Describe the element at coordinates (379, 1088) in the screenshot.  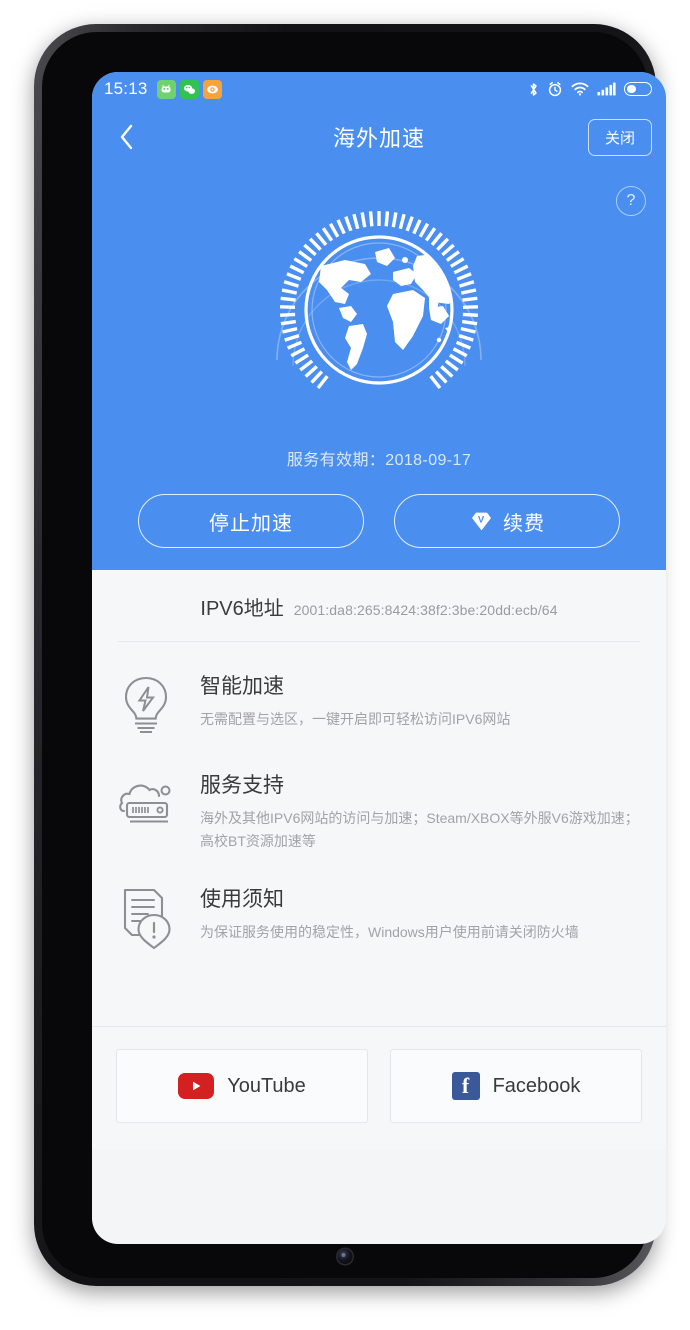
I see `social-links: YouTube f Facebook` at that location.